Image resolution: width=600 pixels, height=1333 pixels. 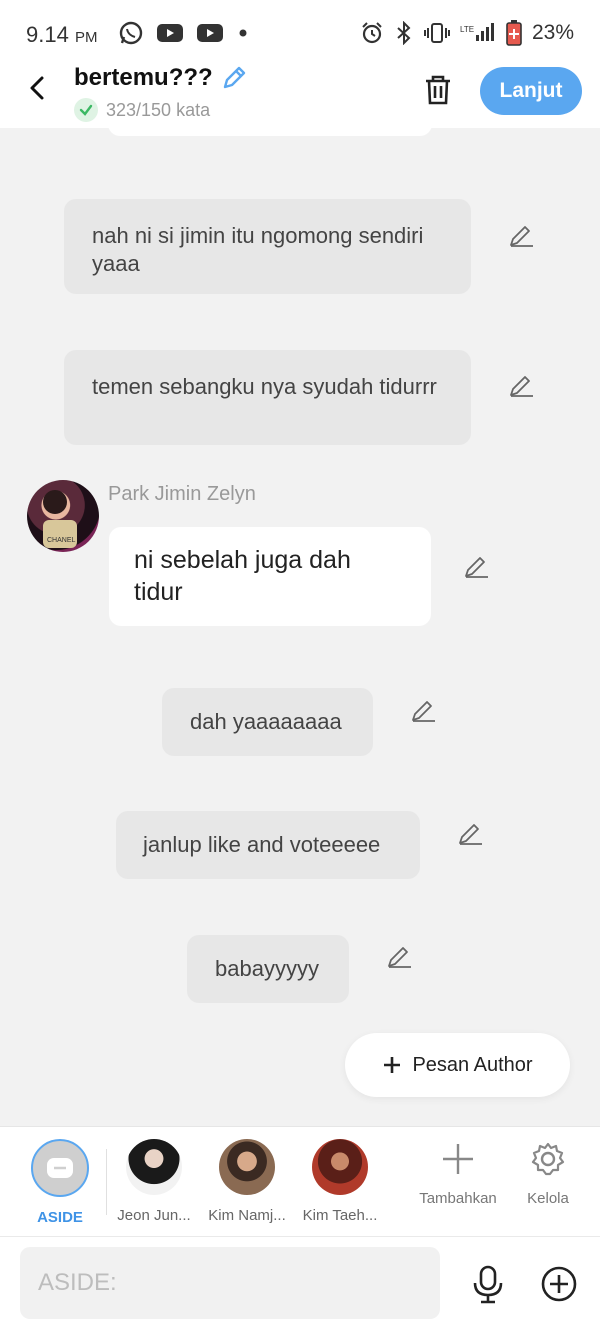 I want to click on gear-icon, so click(x=548, y=1159).